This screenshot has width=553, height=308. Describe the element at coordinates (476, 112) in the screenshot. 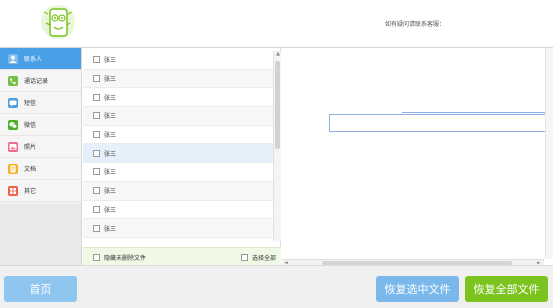

I see `preview-divider` at that location.